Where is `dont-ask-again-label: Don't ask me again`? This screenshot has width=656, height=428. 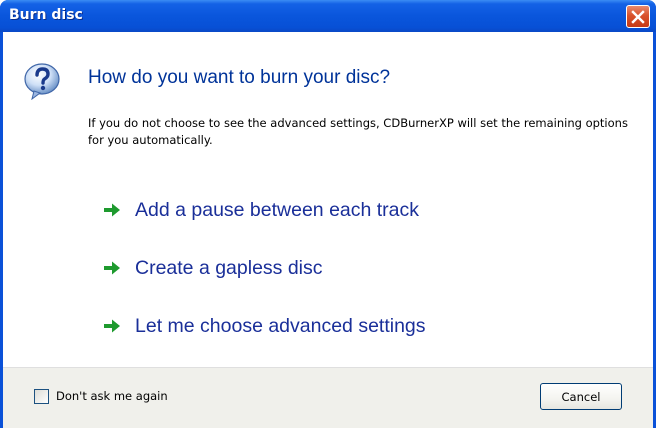
dont-ask-again-label: Don't ask me again is located at coordinates (112, 396).